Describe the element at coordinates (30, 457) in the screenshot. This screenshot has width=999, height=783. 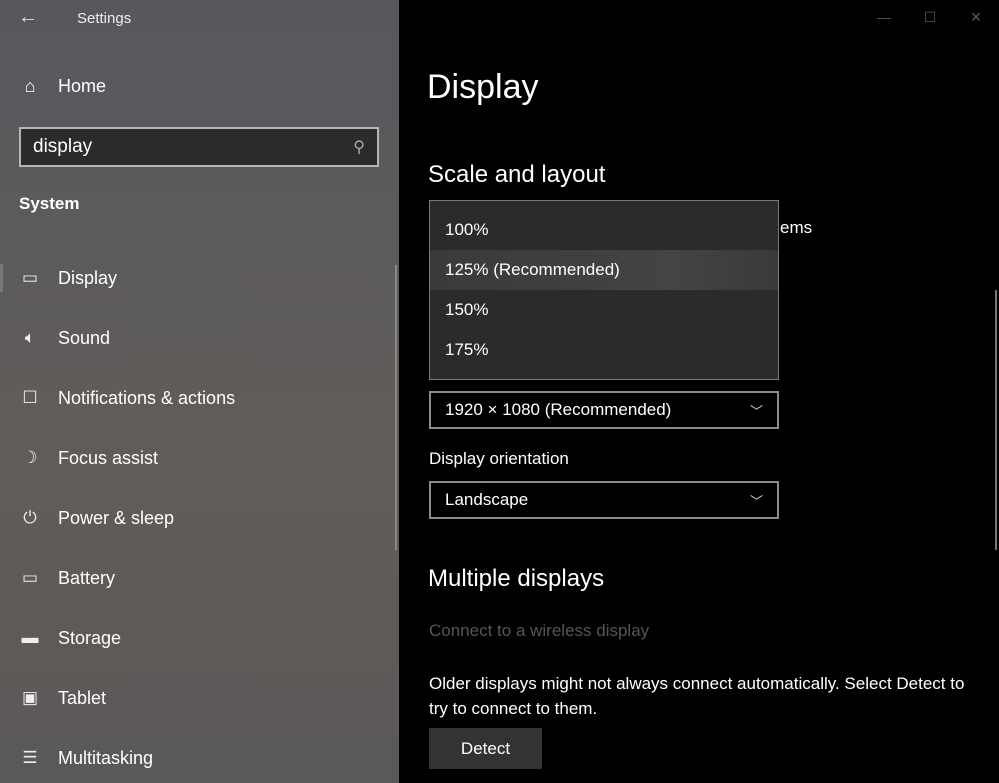
I see `moon-icon: ☽` at that location.